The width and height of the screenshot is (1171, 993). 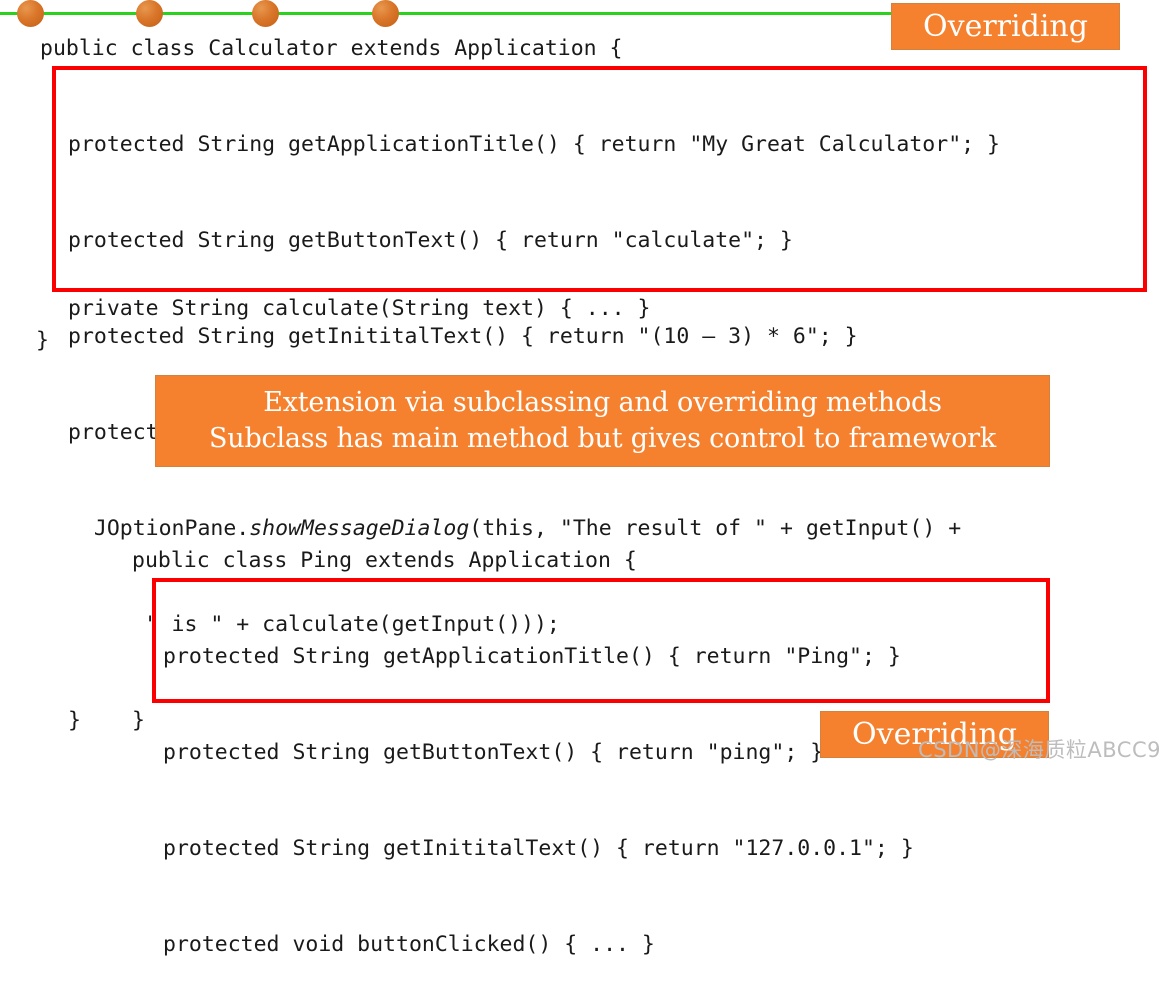 What do you see at coordinates (715, 528) in the screenshot?
I see `show-message-dialog-args: (this, "The result of " + getInput() +` at bounding box center [715, 528].